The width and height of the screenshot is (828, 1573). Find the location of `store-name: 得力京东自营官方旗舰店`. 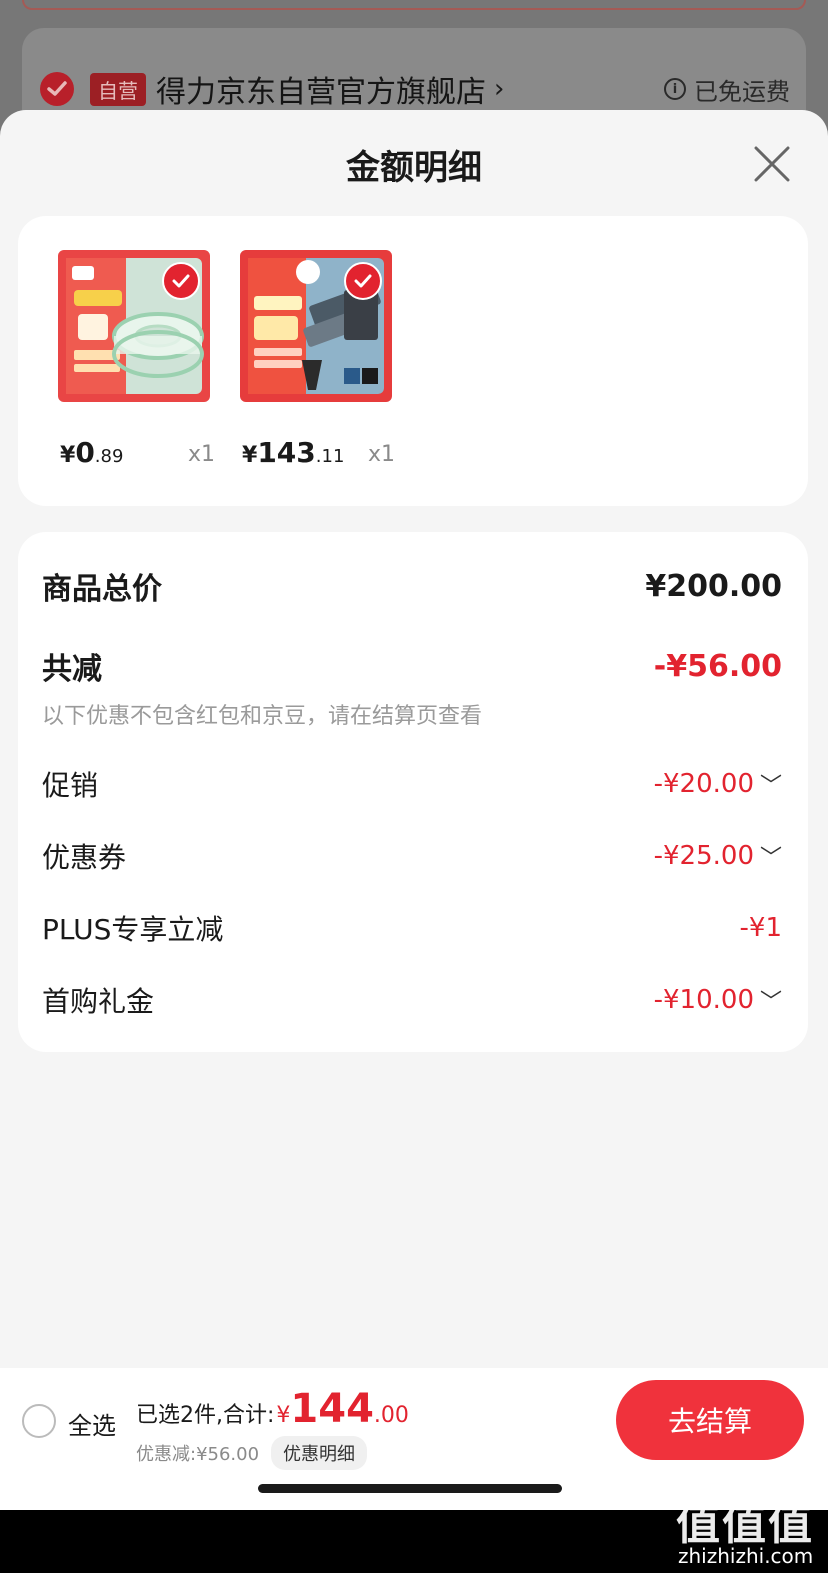

store-name: 得力京东自营官方旗舰店 is located at coordinates (321, 89).